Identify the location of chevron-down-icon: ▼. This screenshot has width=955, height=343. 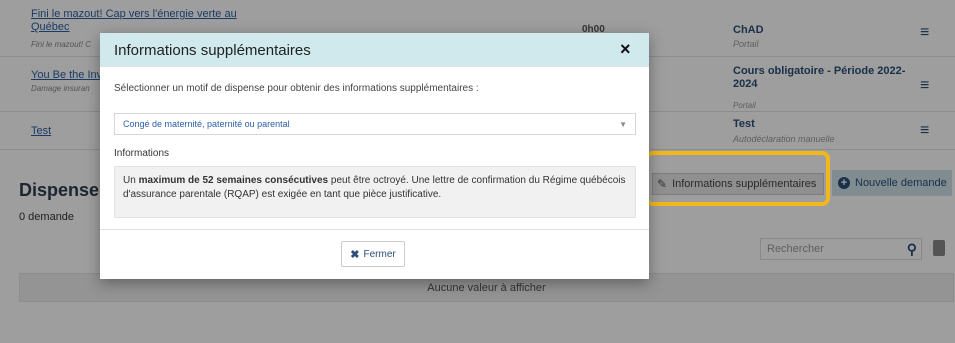
(623, 124).